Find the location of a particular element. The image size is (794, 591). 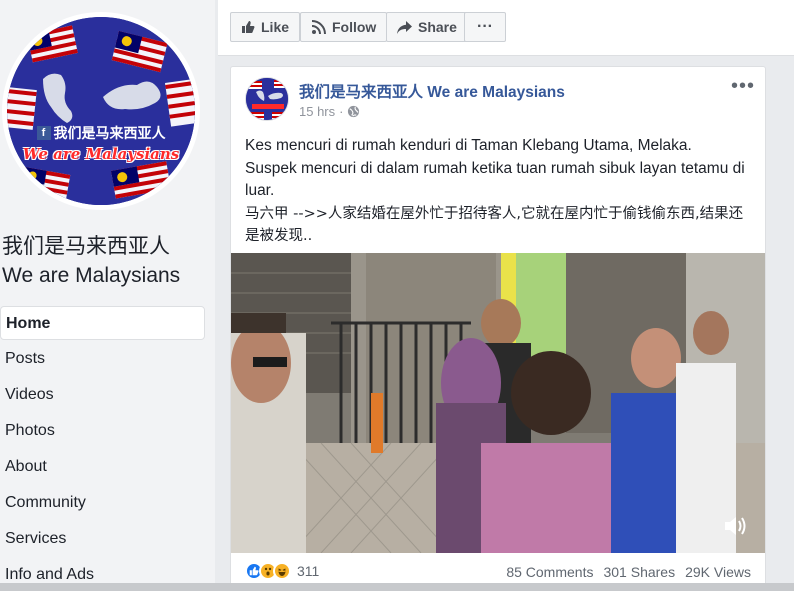

reaction-count: 311 is located at coordinates (308, 571).